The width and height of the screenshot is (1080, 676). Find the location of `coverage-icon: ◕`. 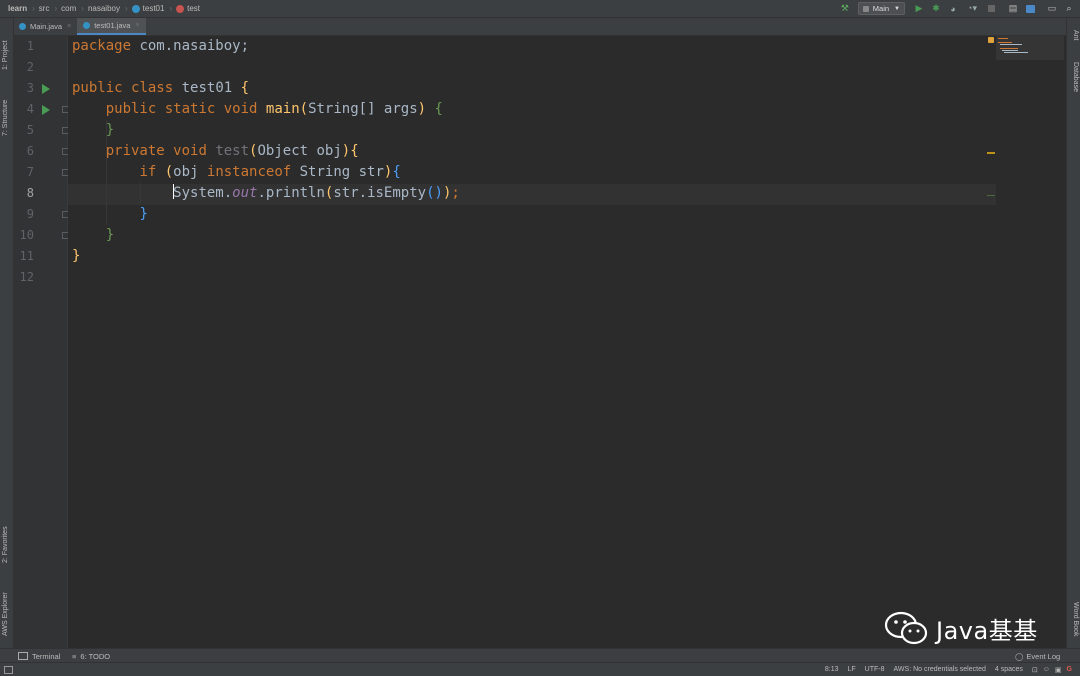

coverage-icon: ◕ is located at coordinates (953, 9).